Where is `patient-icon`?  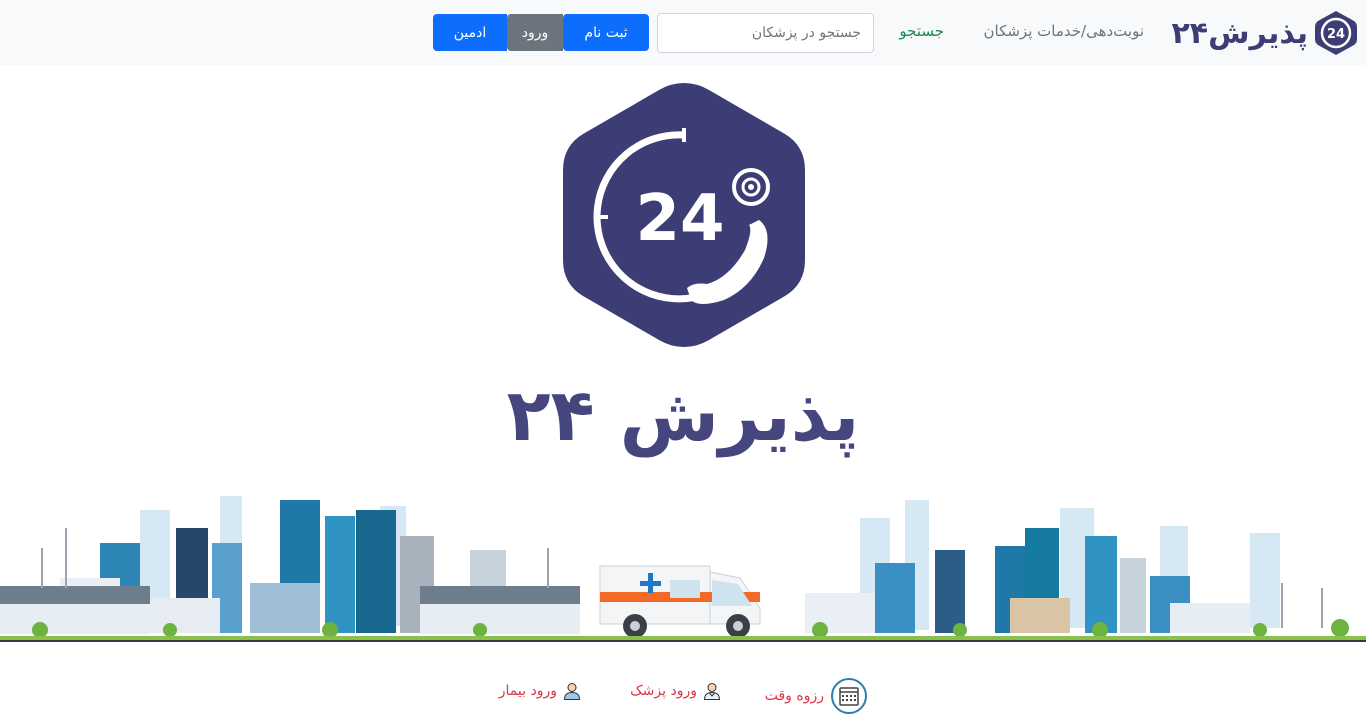 patient-icon is located at coordinates (572, 691).